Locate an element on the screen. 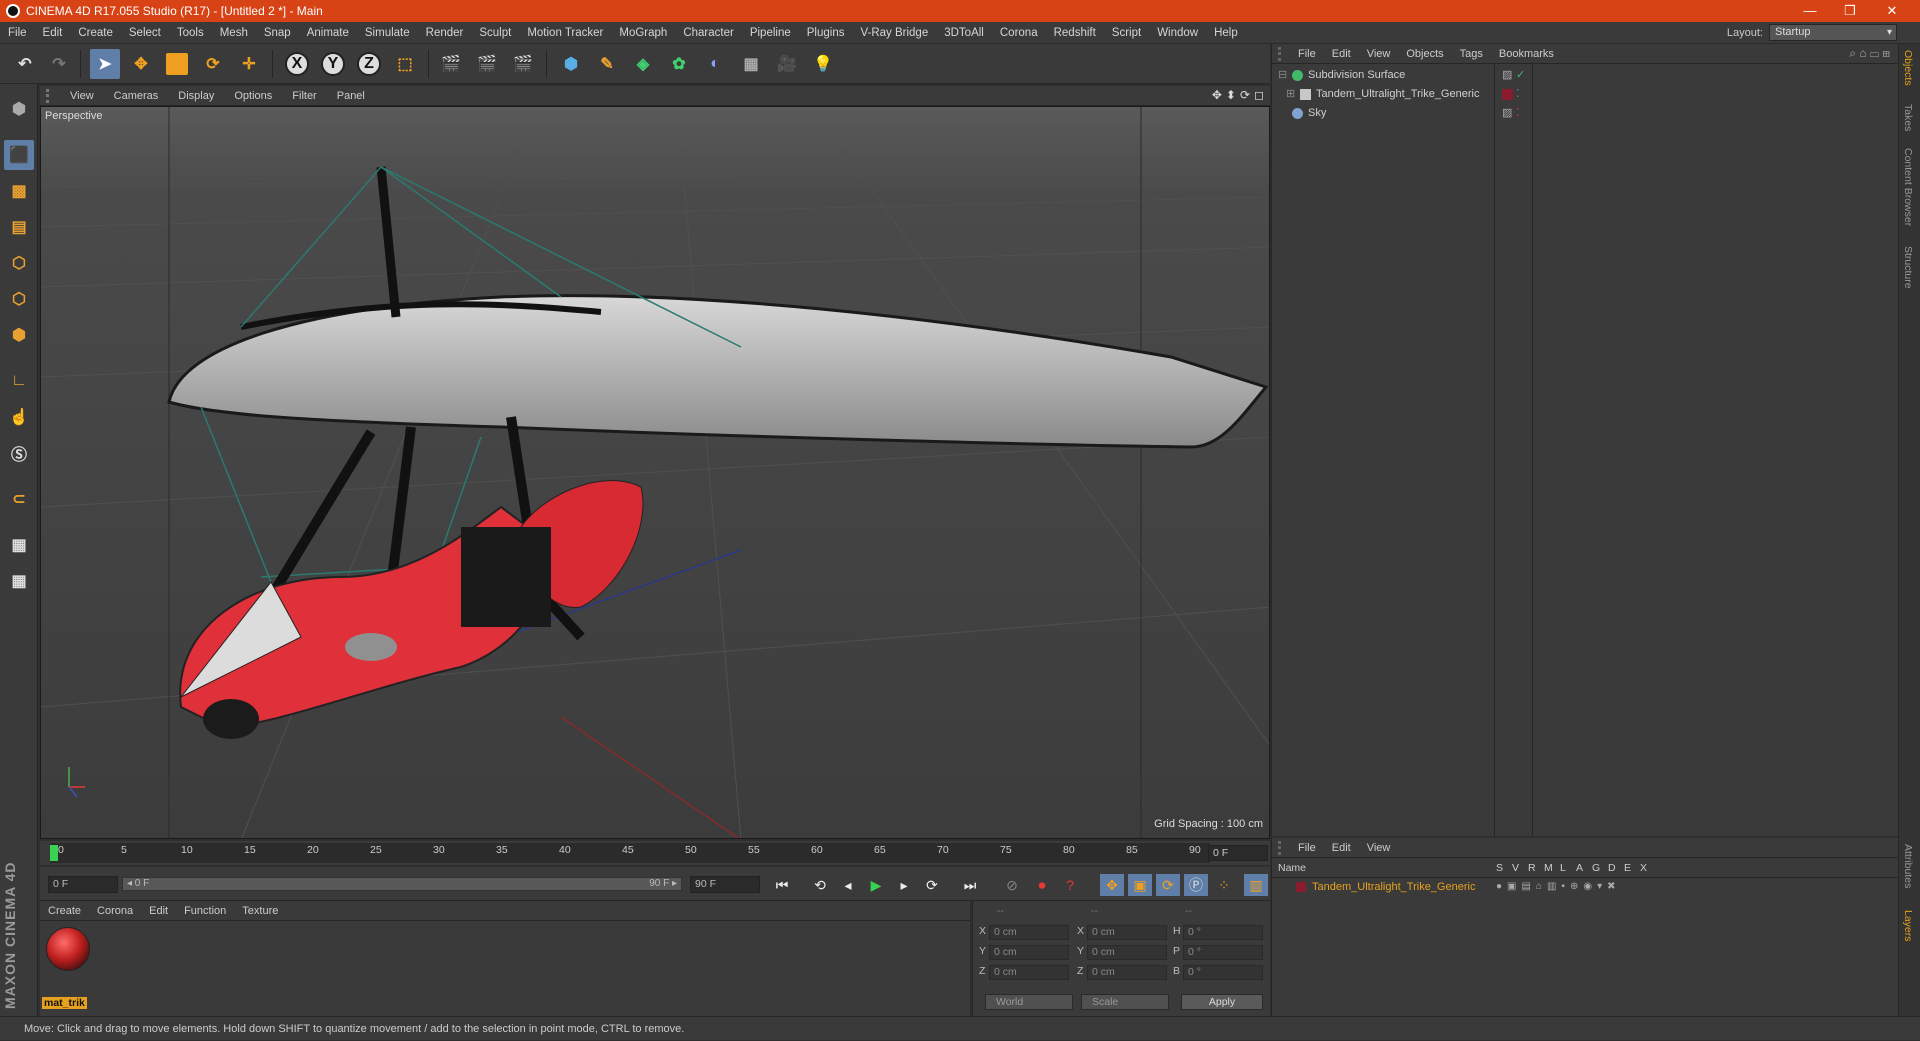 The width and height of the screenshot is (1920, 1041). rotation-p-field: 0 ° is located at coordinates (1223, 952).